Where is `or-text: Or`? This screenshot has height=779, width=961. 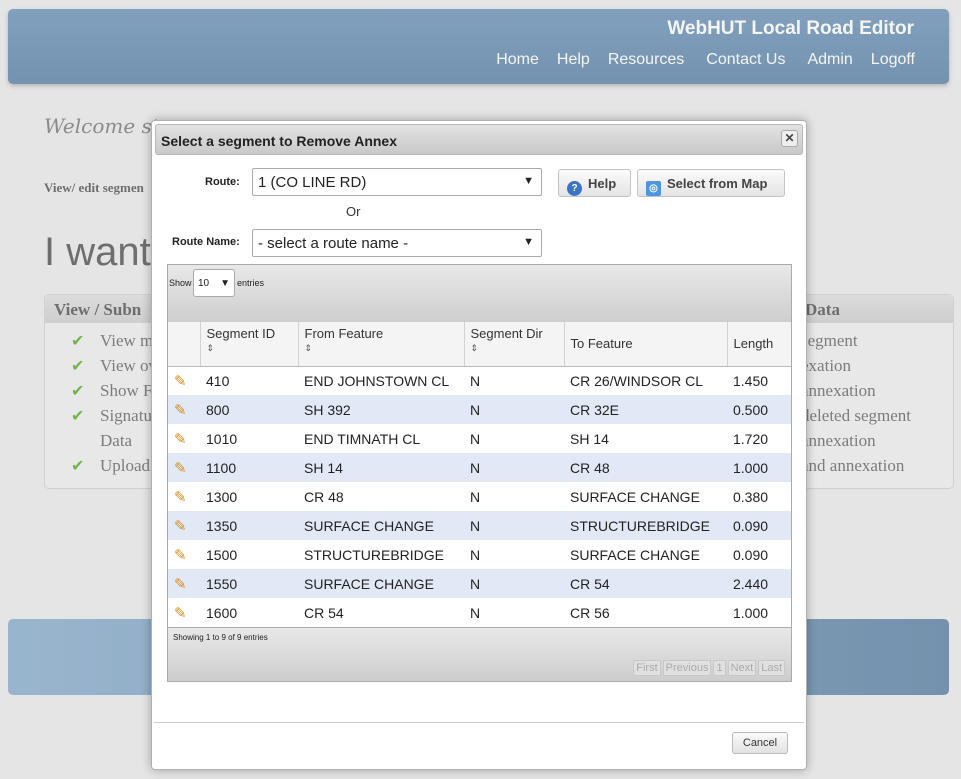
or-text: Or is located at coordinates (353, 211).